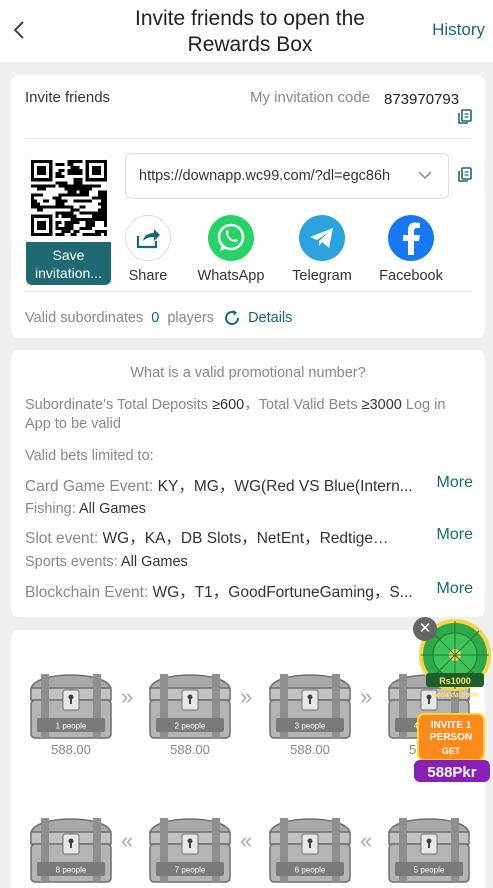 The width and height of the screenshot is (493, 888). I want to click on card-game-more-link: More, so click(455, 483).